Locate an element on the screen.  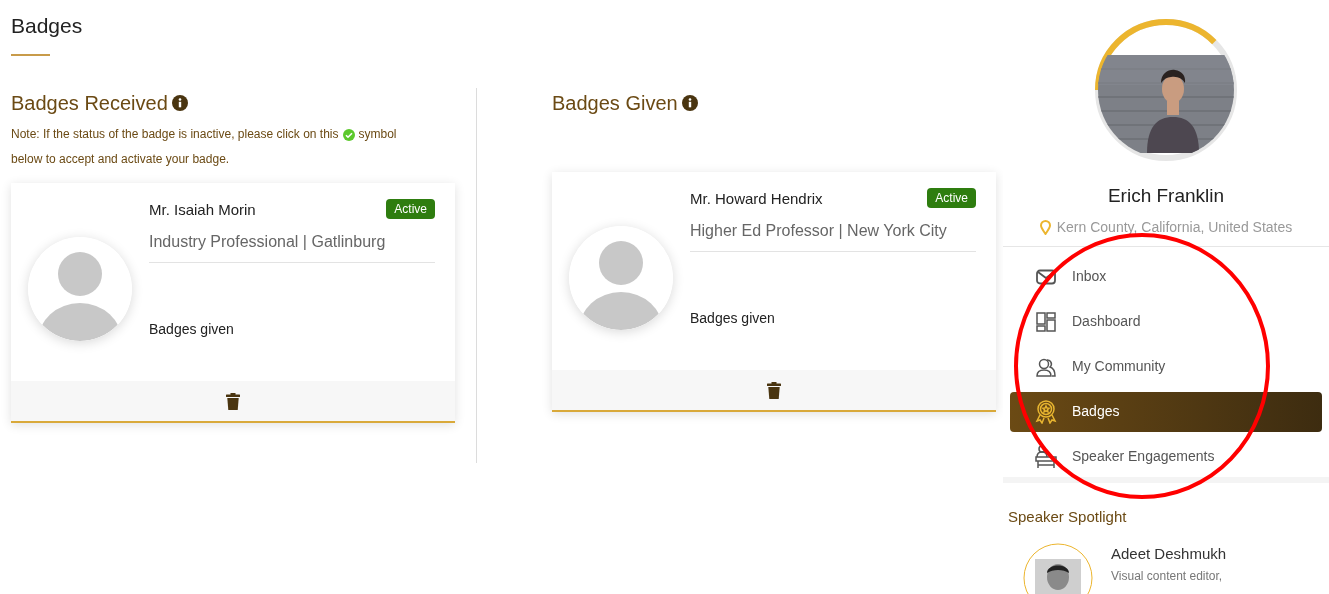
nav-item: Speaker Engagements is located at coordinates (1166, 456).